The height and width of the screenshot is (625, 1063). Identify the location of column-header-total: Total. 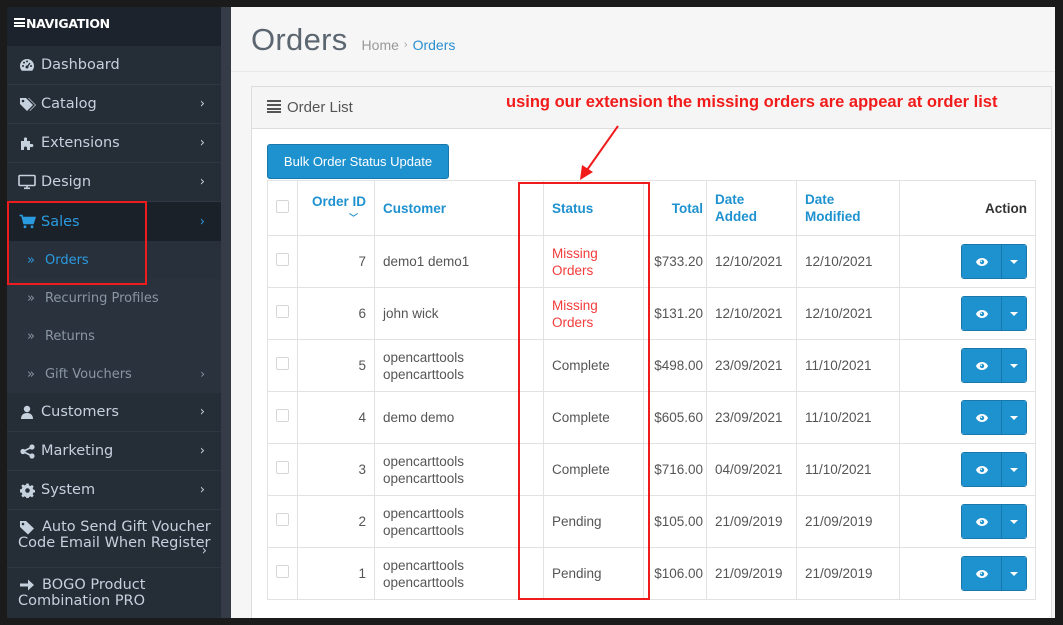
(675, 208).